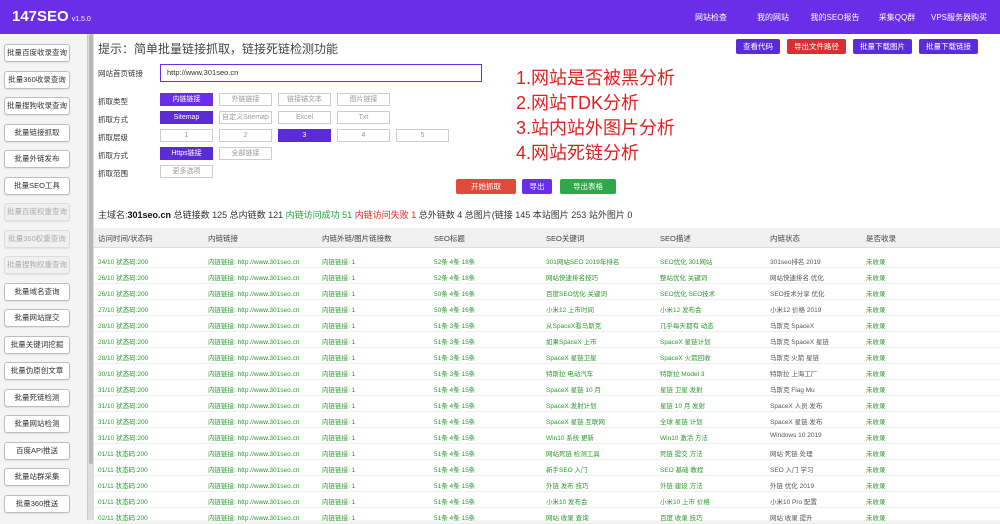 The height and width of the screenshot is (524, 1000). Describe the element at coordinates (37, 344) in the screenshot. I see `sidebar-item-11: 批量关键词挖掘` at that location.